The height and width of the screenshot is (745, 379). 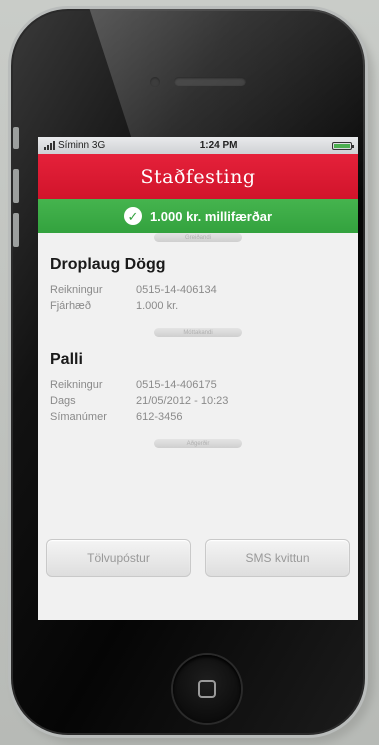 What do you see at coordinates (198, 145) in the screenshot?
I see `status-bar: Síminn 3G 1:24 PM` at bounding box center [198, 145].